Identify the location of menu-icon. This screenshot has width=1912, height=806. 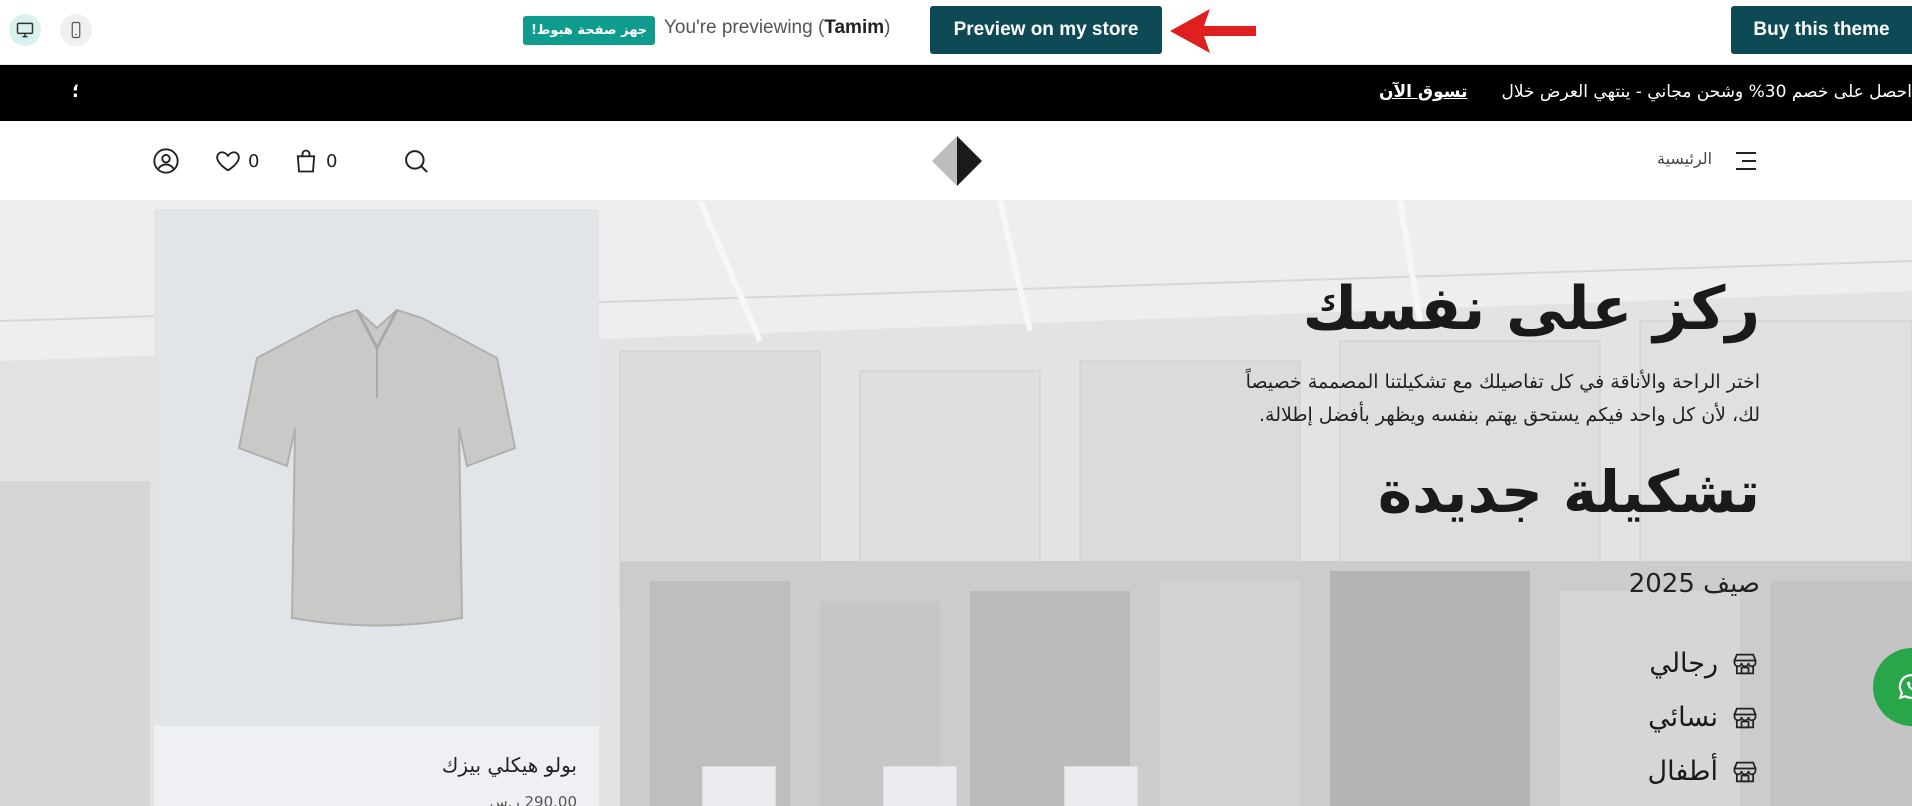
(1746, 161).